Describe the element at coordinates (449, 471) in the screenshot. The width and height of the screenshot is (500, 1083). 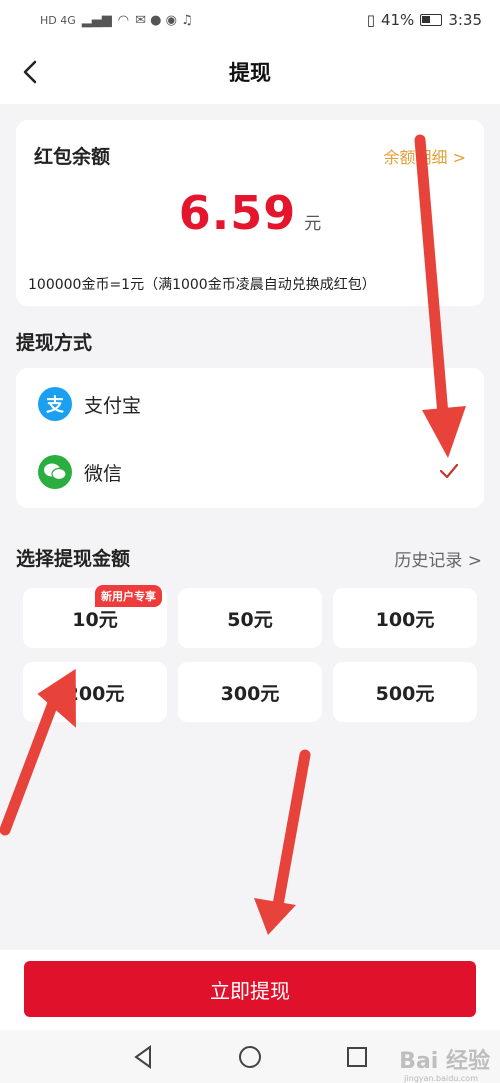
I see `check-icon` at that location.